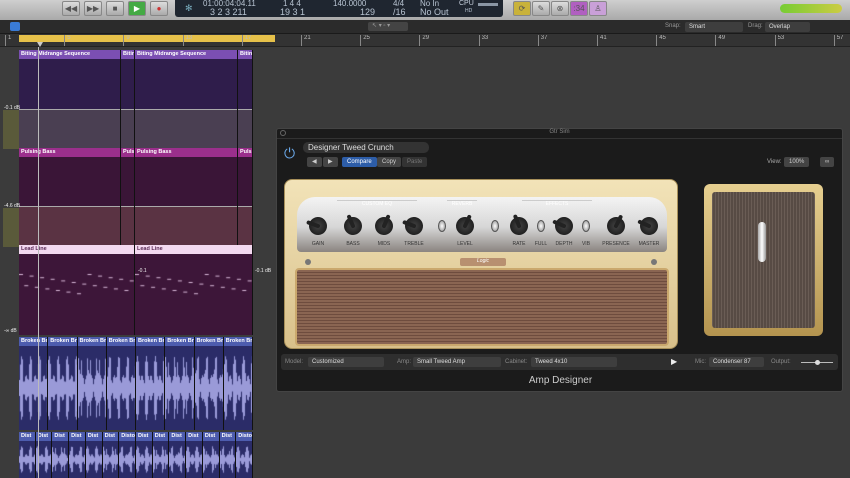 The width and height of the screenshot is (850, 478). I want to click on gain-knob, so click(318, 226).